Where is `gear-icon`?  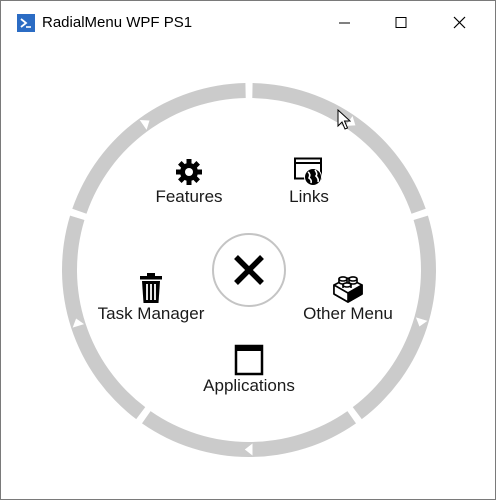
gear-icon is located at coordinates (189, 172).